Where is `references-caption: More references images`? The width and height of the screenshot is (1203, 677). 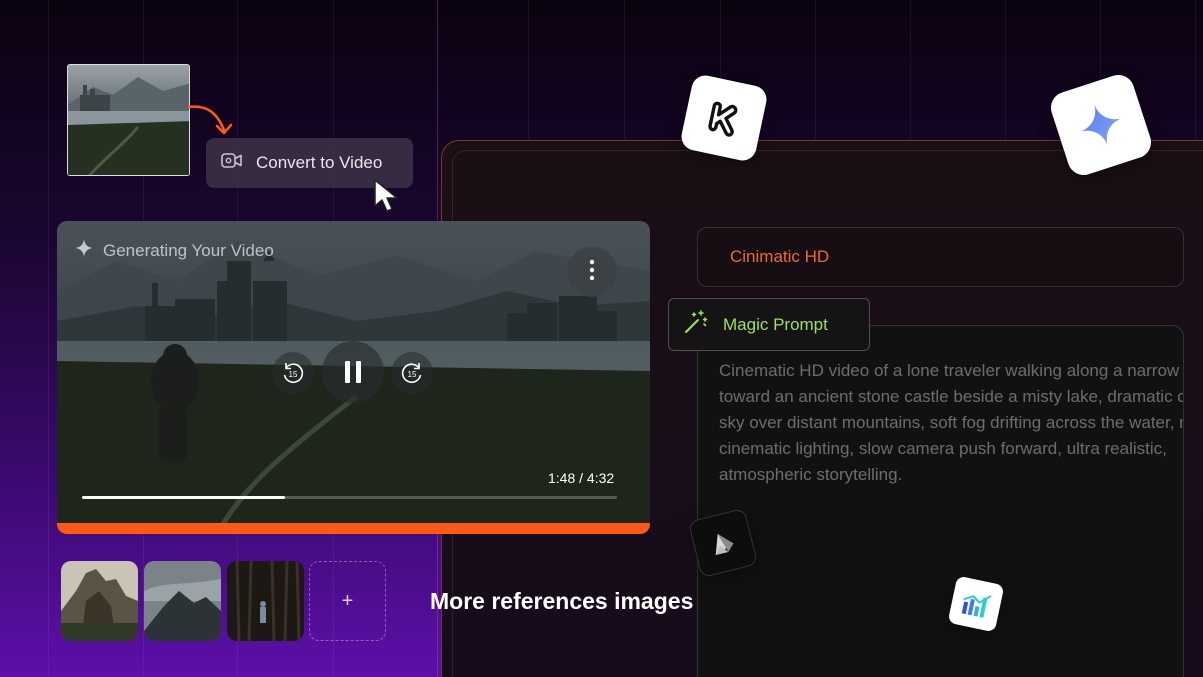
references-caption: More references images is located at coordinates (562, 601).